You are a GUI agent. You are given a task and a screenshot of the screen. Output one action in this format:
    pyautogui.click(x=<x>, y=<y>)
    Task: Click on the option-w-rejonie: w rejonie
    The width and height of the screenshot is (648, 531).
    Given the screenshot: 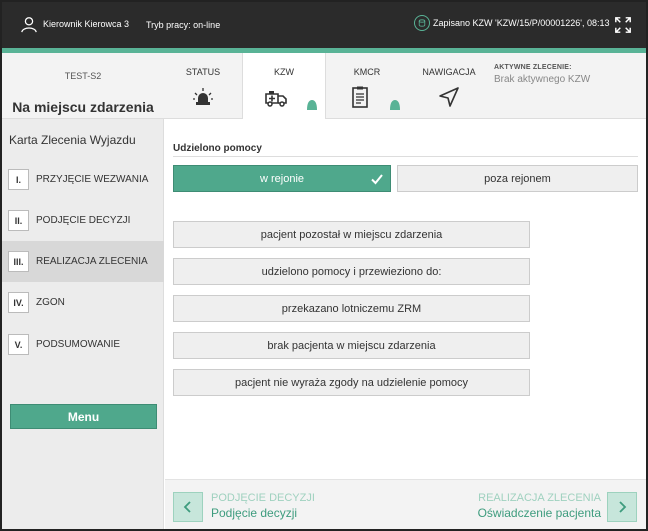 What is the action you would take?
    pyautogui.click(x=282, y=178)
    